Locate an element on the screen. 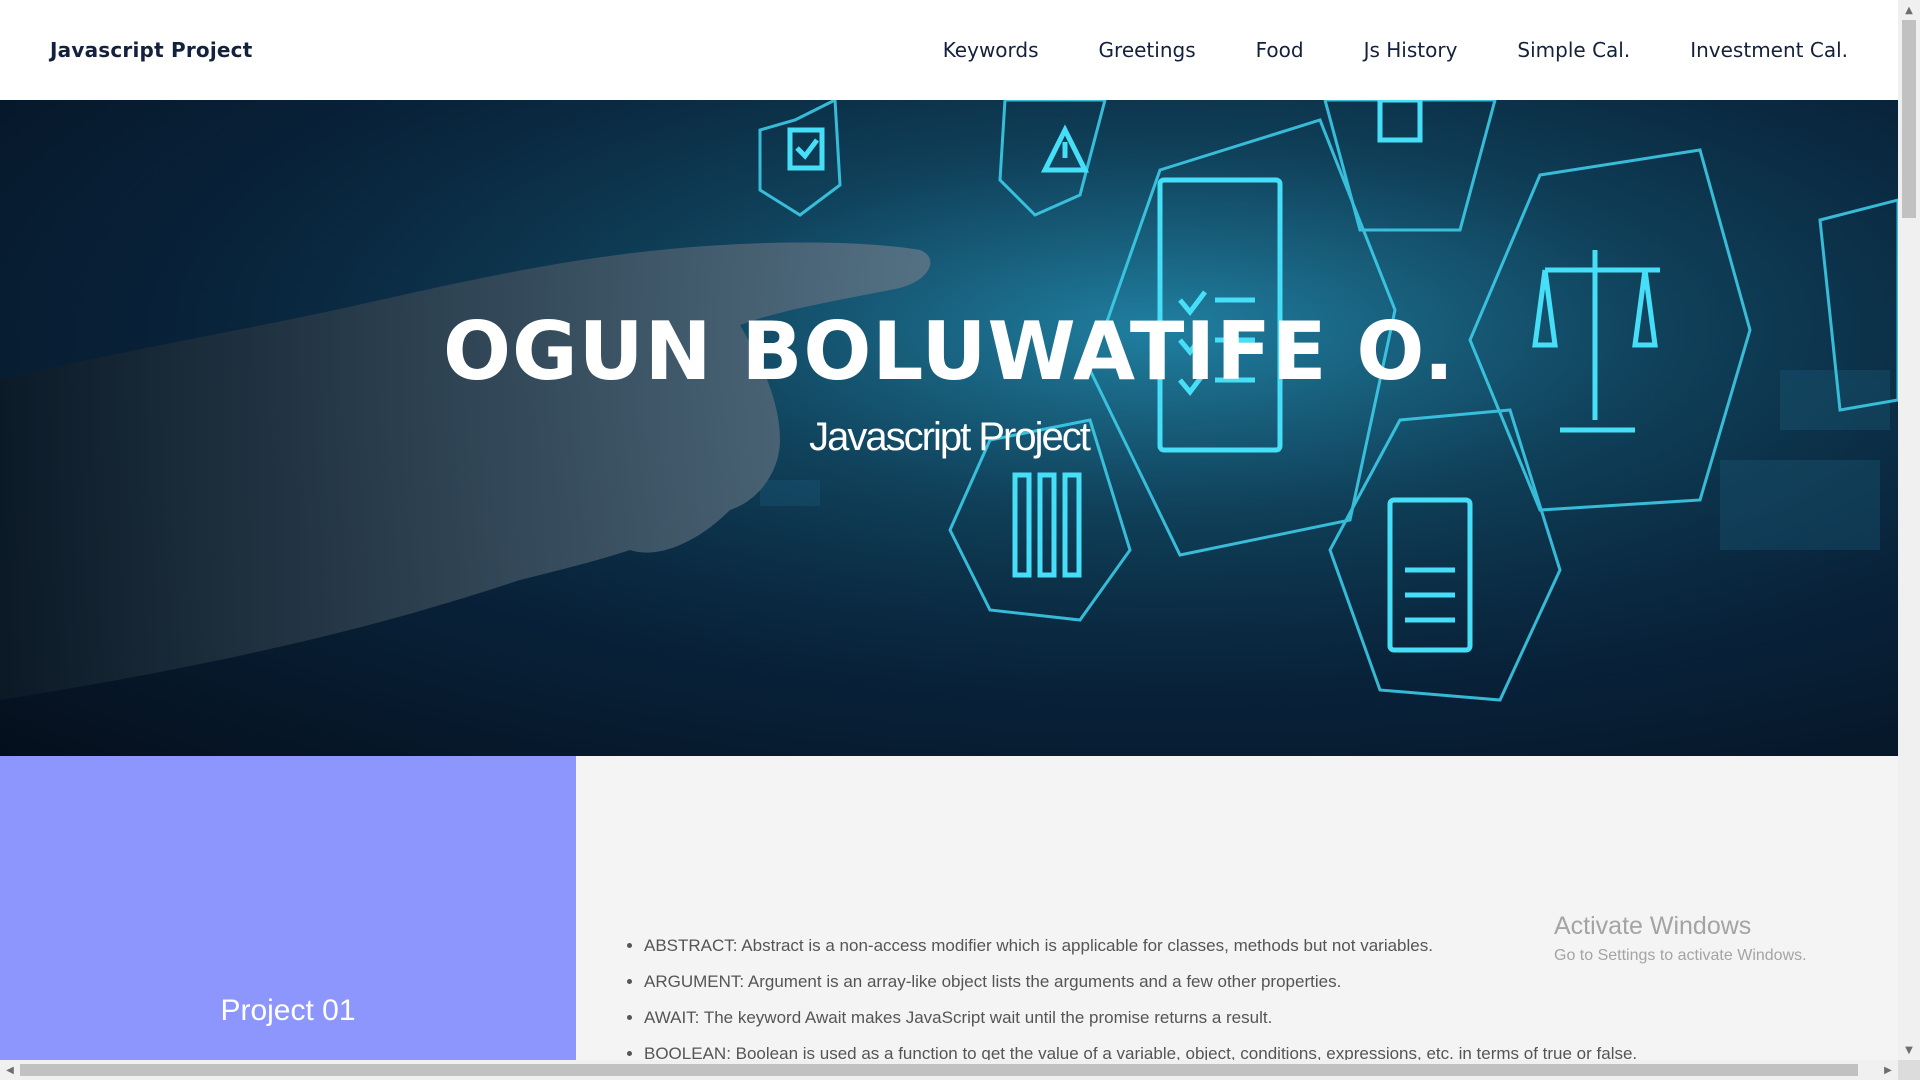 This screenshot has height=1080, width=1920. scrollbar-corner is located at coordinates (1909, 1070).